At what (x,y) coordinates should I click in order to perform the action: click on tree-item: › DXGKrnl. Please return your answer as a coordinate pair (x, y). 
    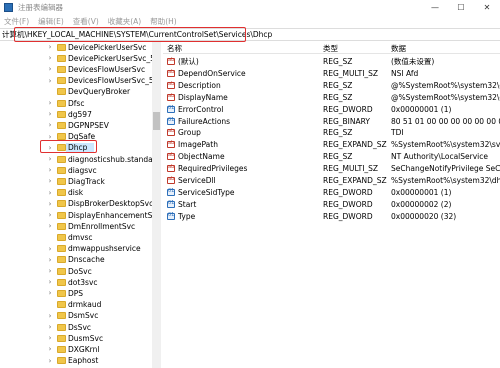
    Looking at the image, I should click on (77, 349).